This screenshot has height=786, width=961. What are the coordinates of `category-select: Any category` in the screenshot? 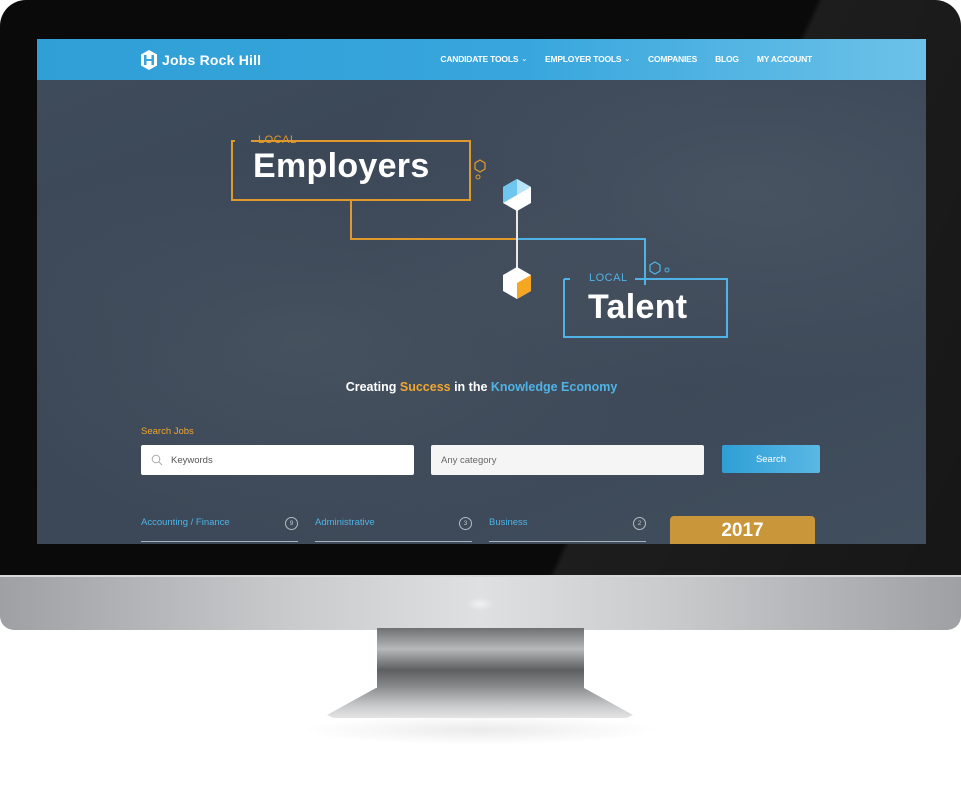 It's located at (567, 460).